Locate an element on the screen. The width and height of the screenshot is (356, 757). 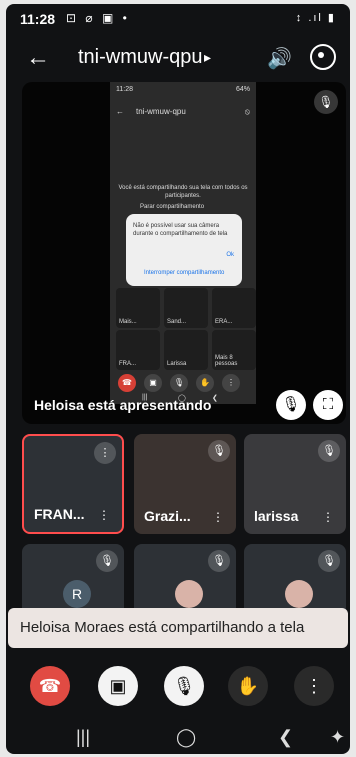
meeting-code-title: tni-wmuw-qpu is located at coordinates (140, 57).